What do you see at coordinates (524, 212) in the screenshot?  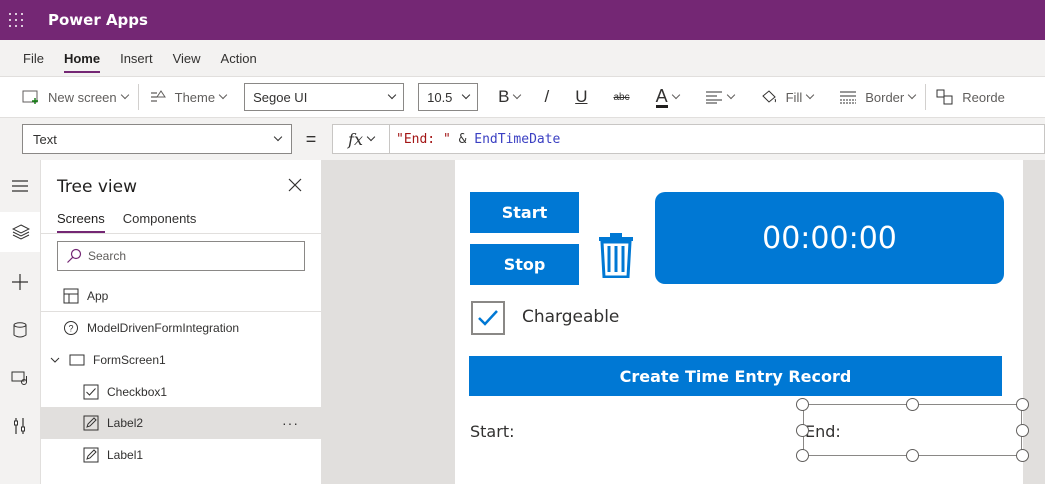 I see `start-button: Start` at bounding box center [524, 212].